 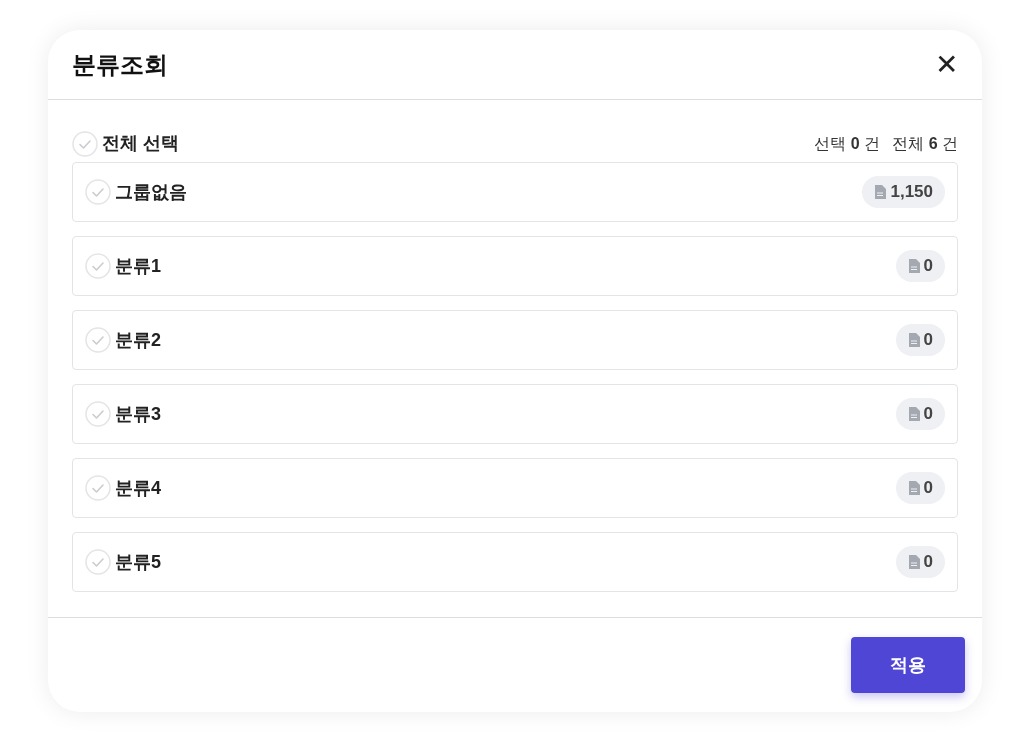 What do you see at coordinates (138, 266) in the screenshot?
I see `category-label: 분류1` at bounding box center [138, 266].